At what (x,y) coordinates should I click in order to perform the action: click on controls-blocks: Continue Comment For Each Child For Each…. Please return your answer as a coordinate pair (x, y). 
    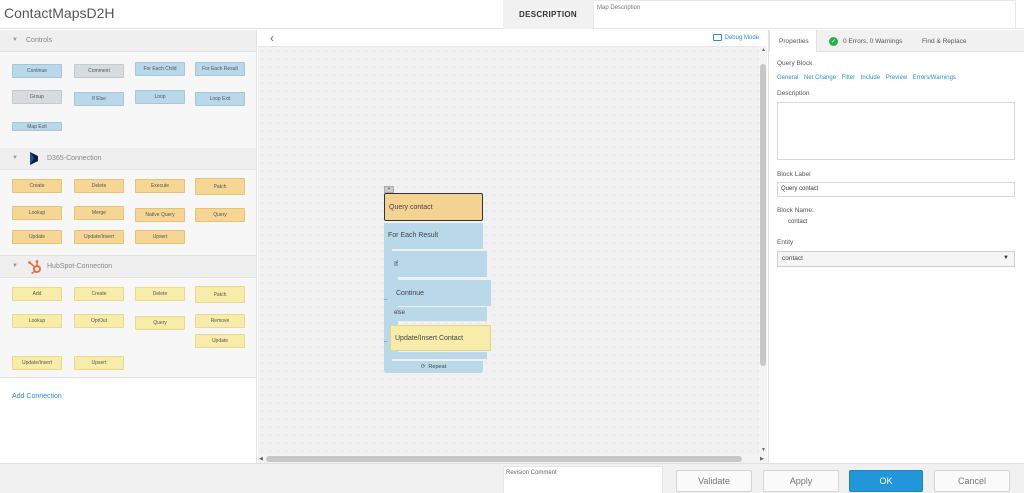
    Looking at the image, I should click on (128, 101).